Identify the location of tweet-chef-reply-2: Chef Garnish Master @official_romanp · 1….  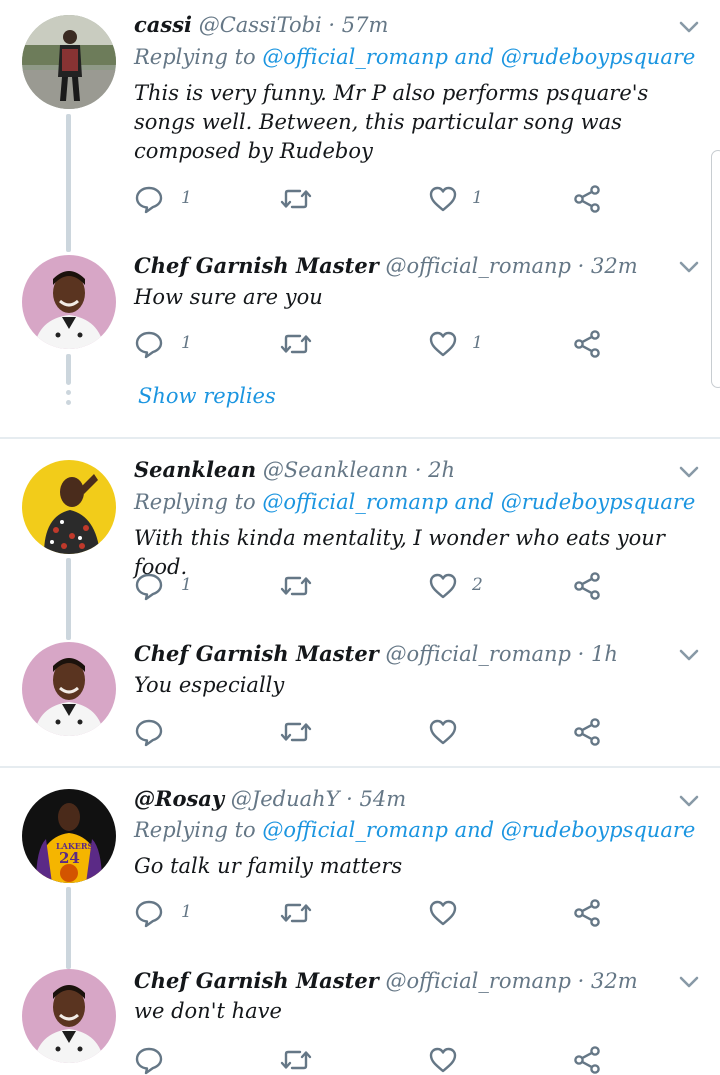
(360, 700).